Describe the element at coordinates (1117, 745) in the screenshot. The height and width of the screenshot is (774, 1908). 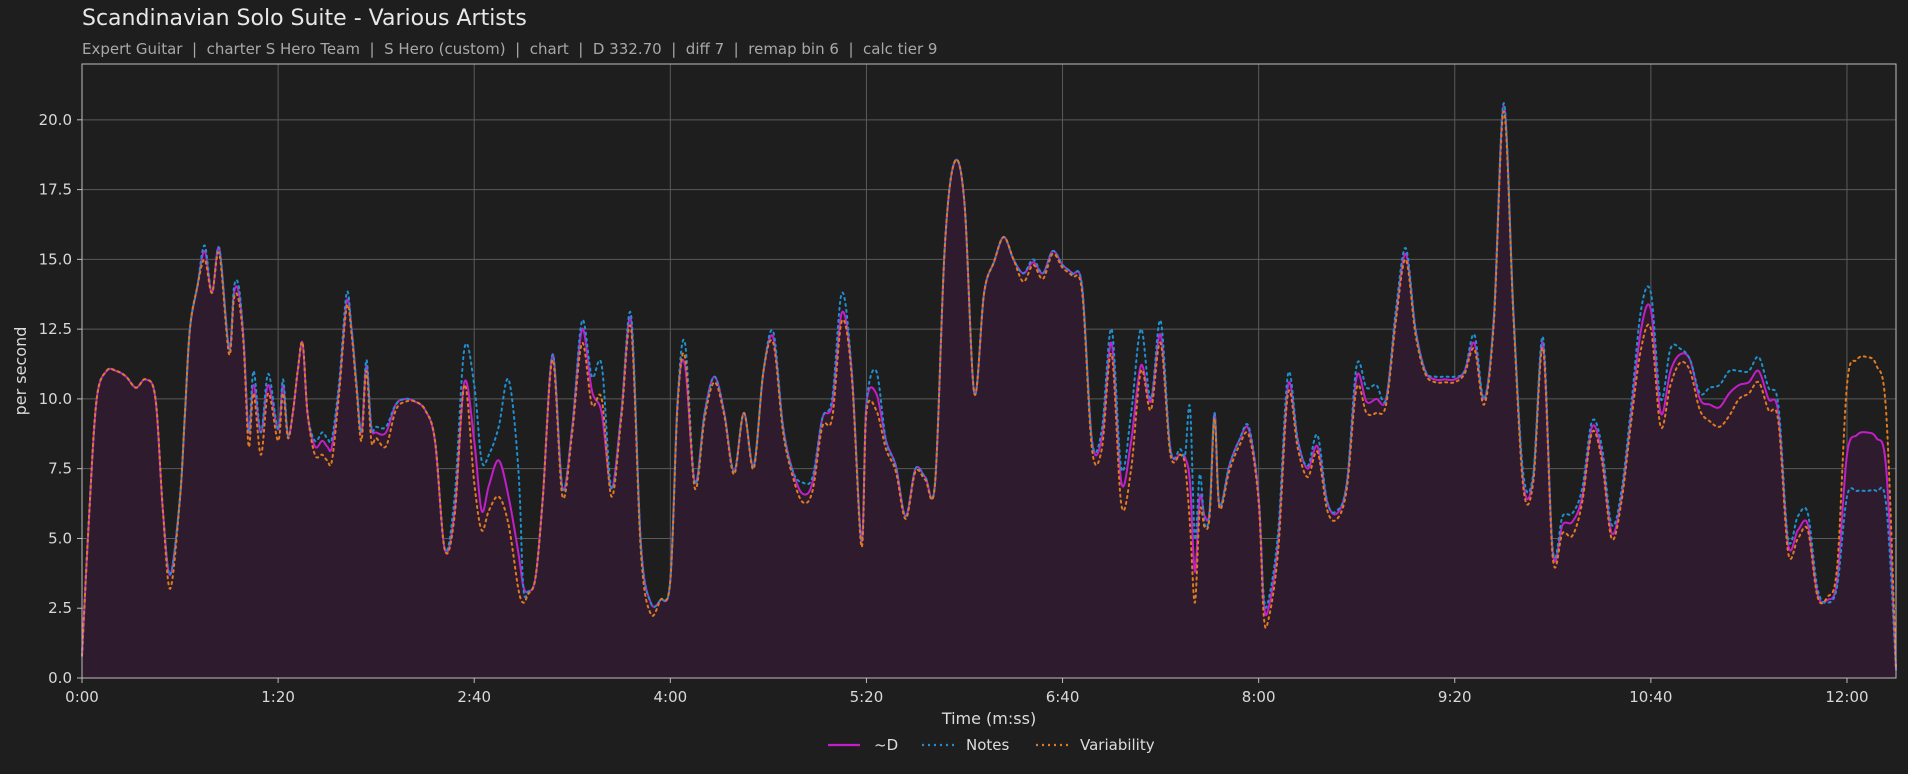
I see `legend-label: Variability` at that location.